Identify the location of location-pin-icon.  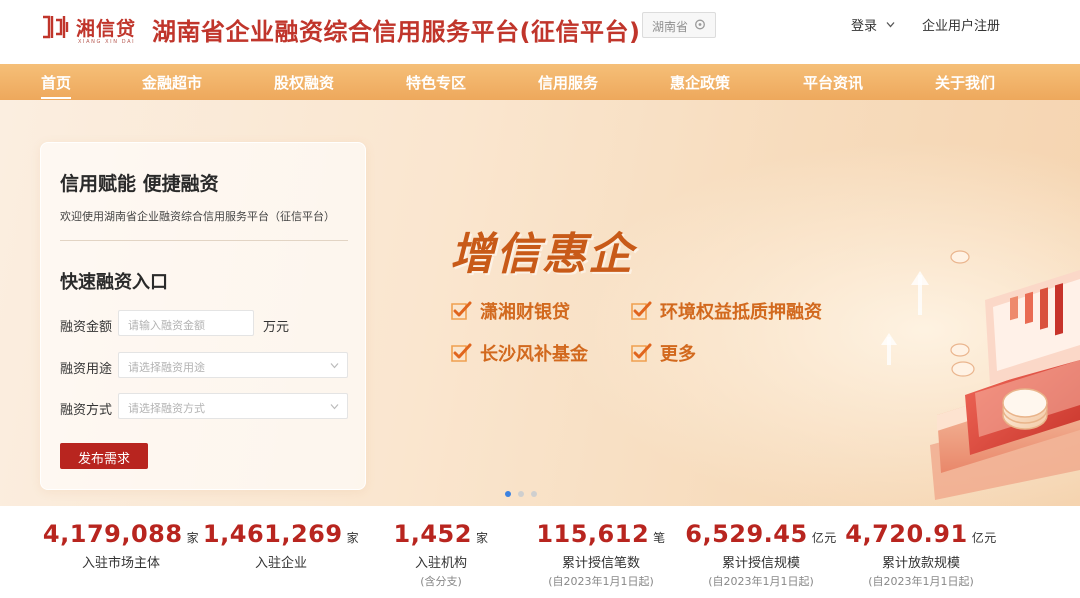
(700, 24).